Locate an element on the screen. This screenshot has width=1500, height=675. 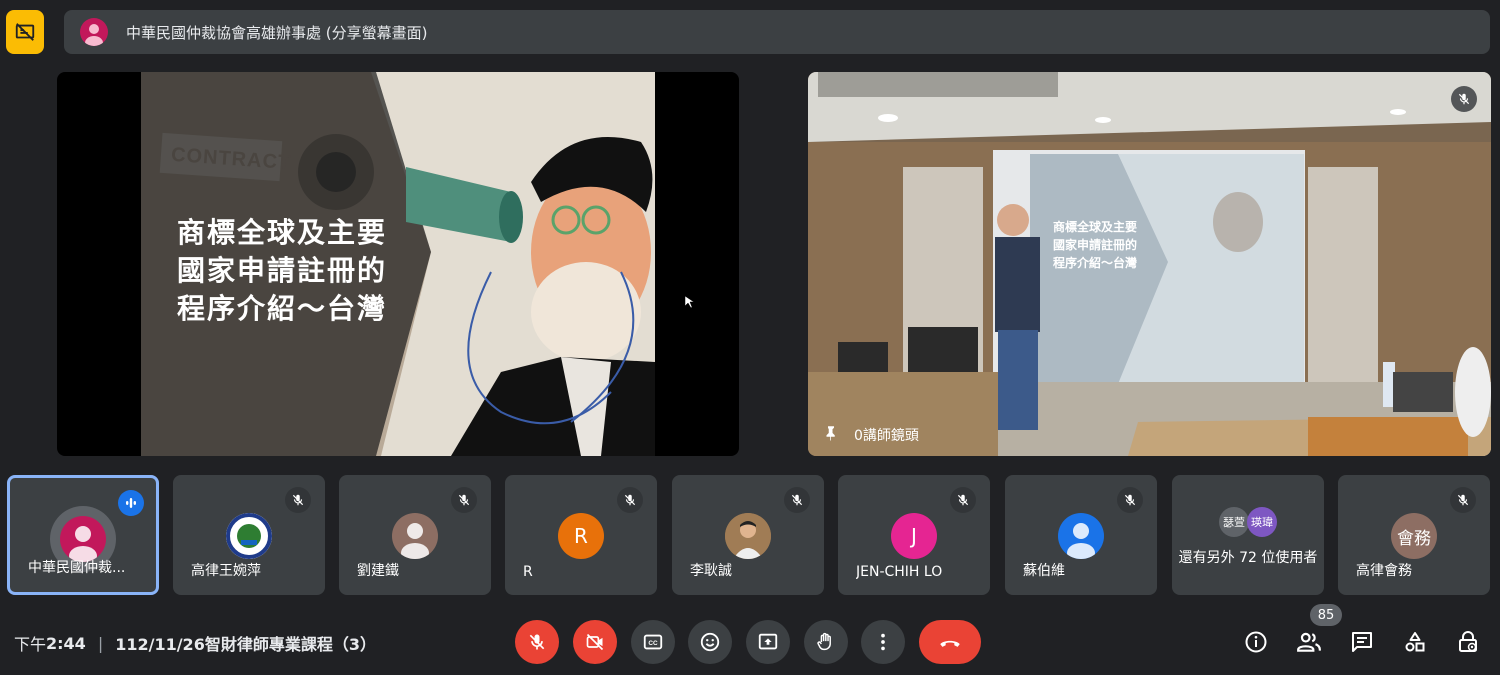
projected-slide-line: 程序介紹～台灣 is located at coordinates (1095, 263).